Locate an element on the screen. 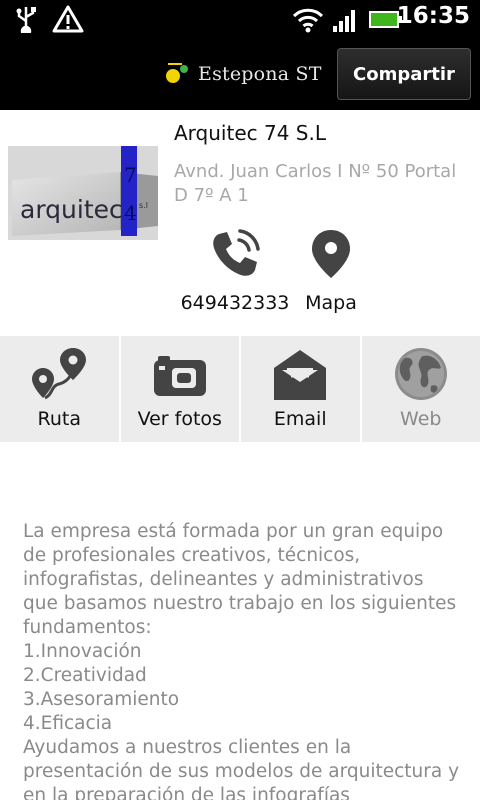 This screenshot has width=480, height=800. map-label: Mapa is located at coordinates (331, 303).